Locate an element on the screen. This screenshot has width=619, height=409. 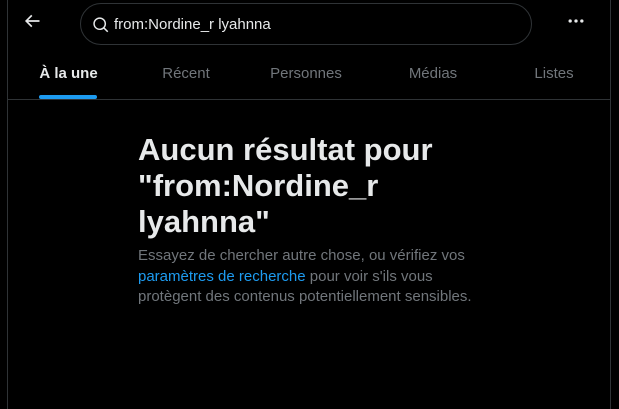
tab-label: Listes is located at coordinates (554, 73).